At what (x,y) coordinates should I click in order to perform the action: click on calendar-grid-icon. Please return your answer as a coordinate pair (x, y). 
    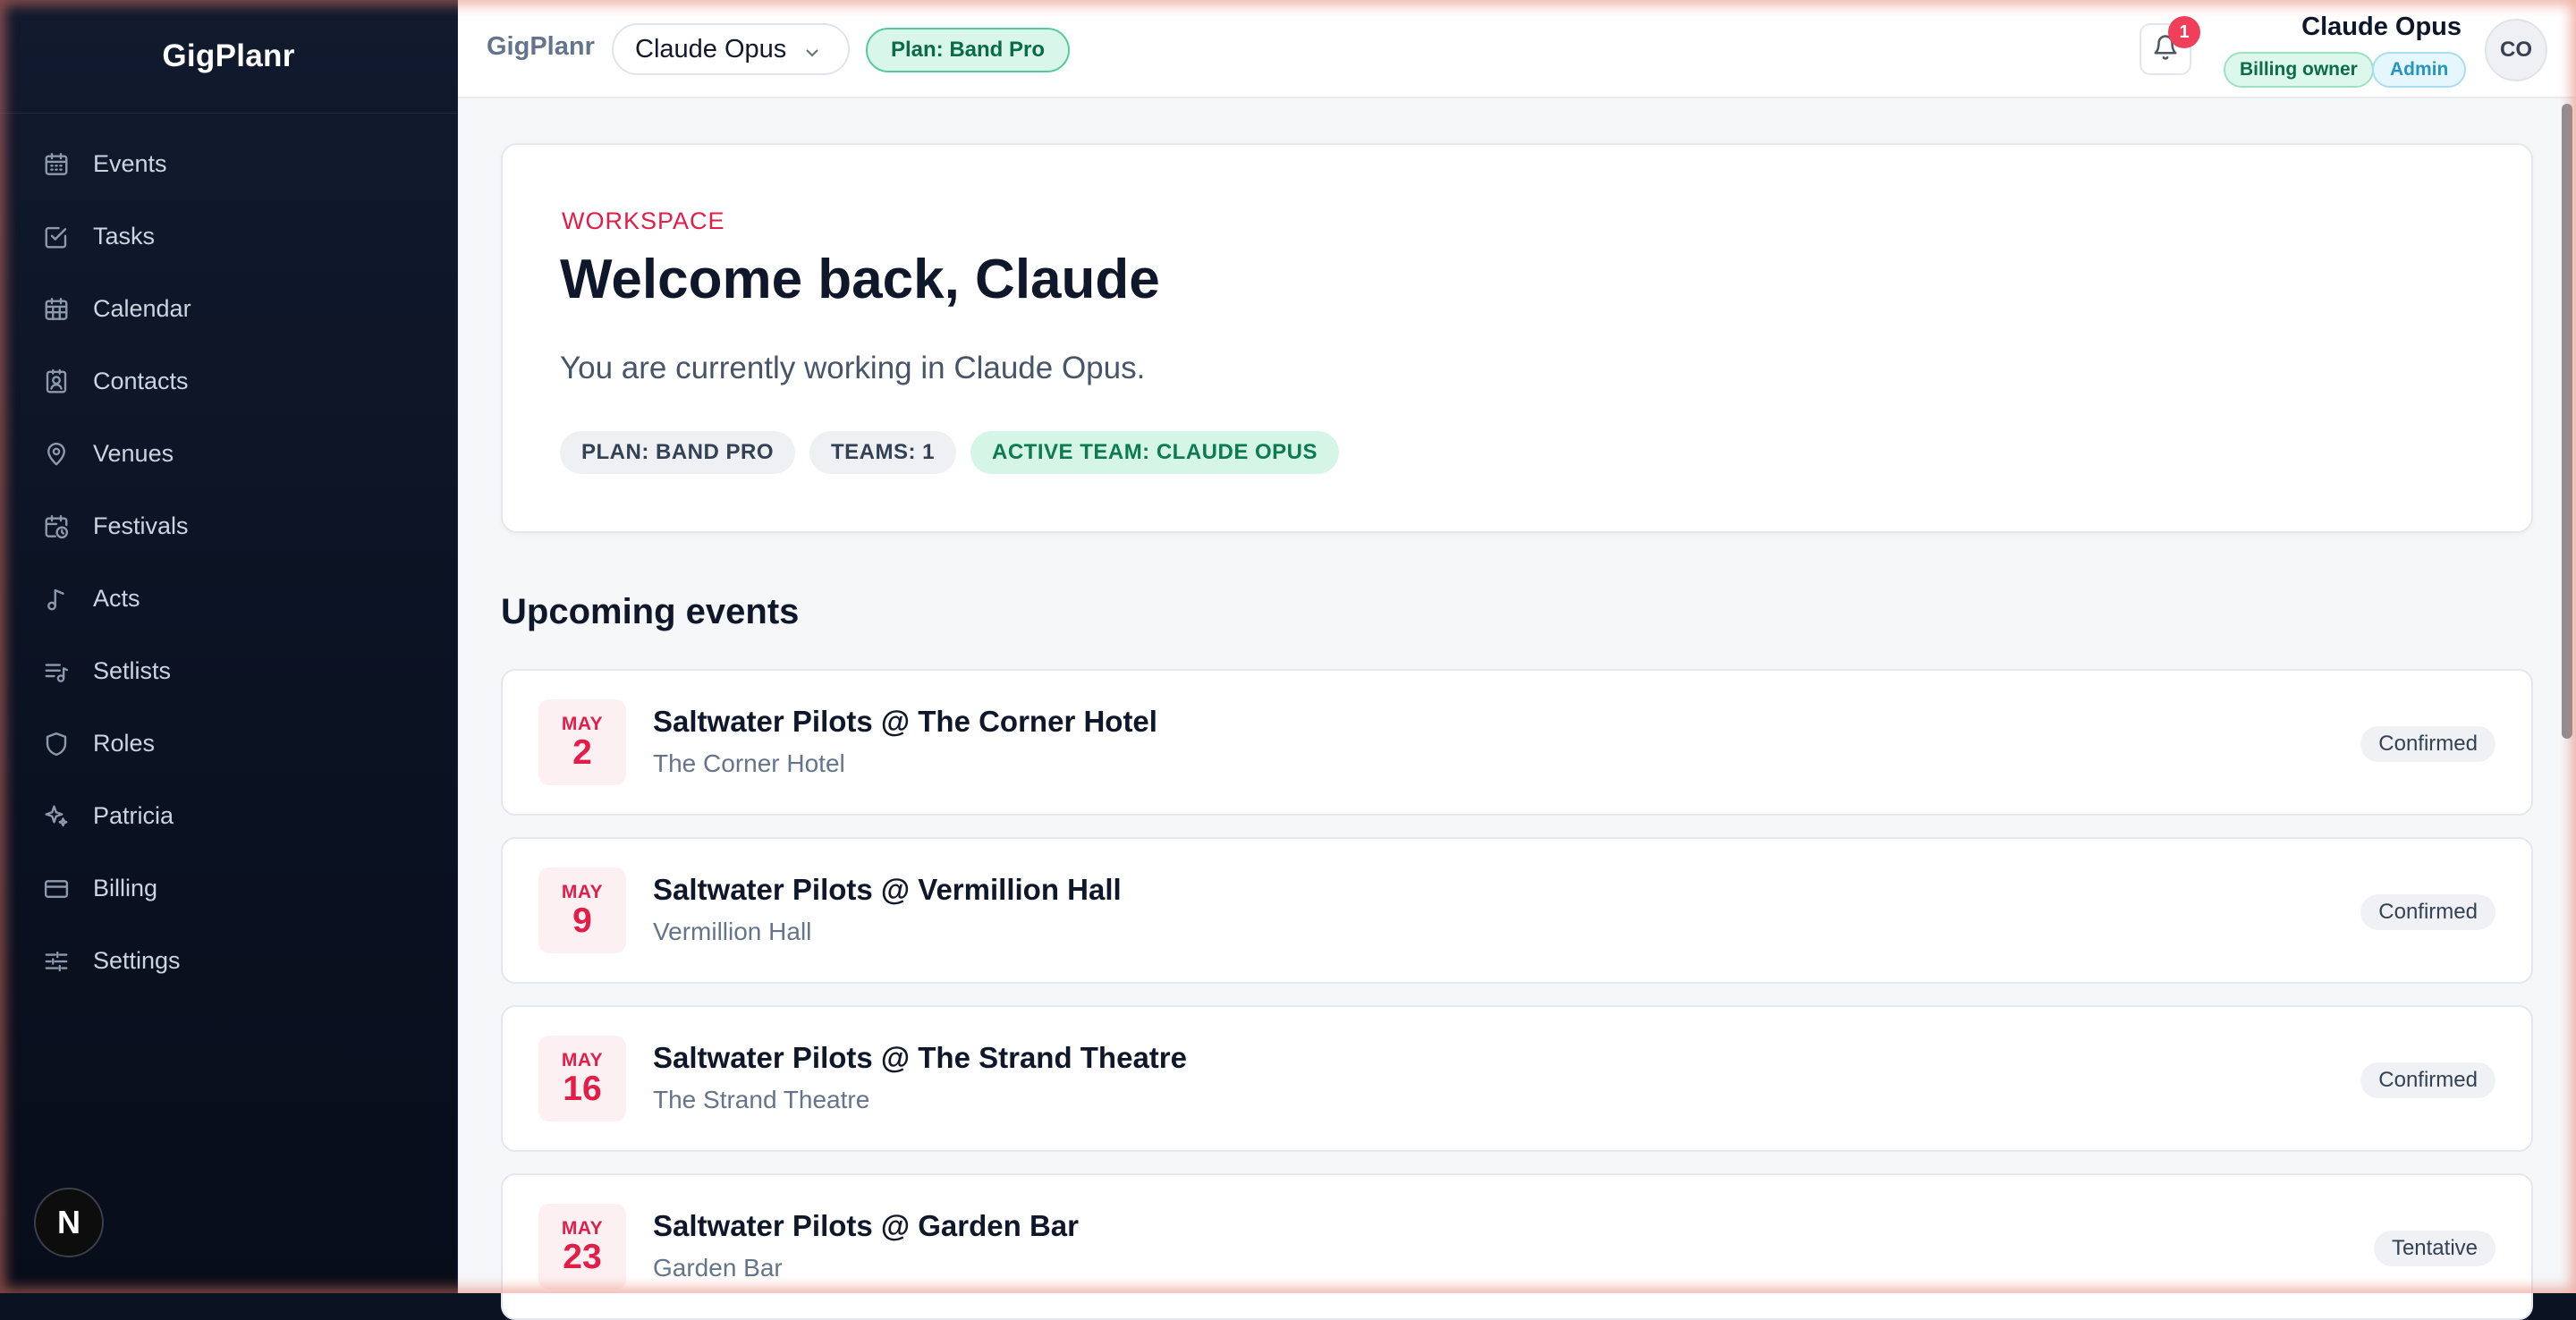
    Looking at the image, I should click on (56, 309).